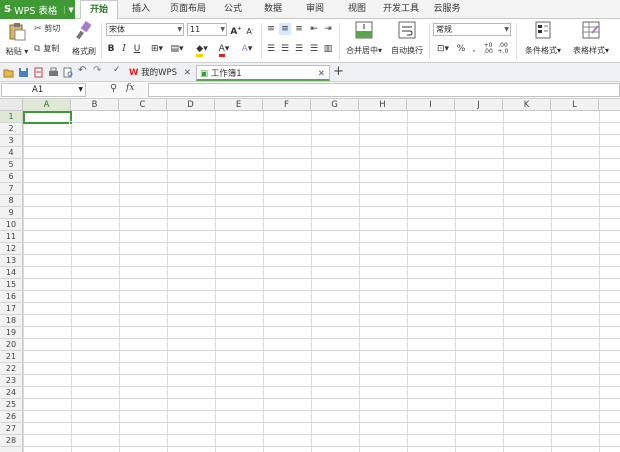 This screenshot has height=452, width=620. Describe the element at coordinates (271, 49) in the screenshot. I see `align-left-button: ☰` at that location.